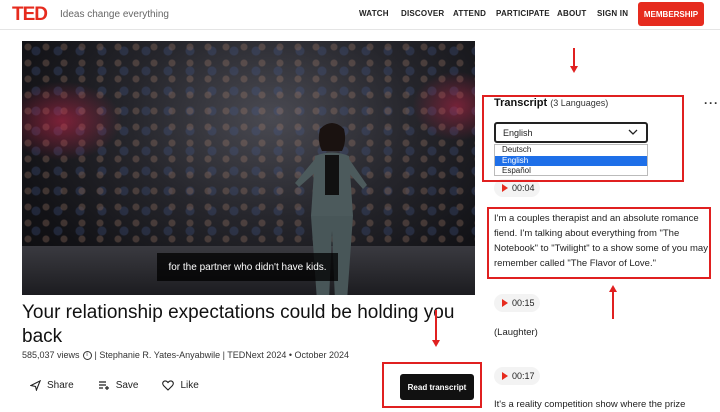 This screenshot has height=412, width=720. I want to click on nav-discover: DISCOVER, so click(422, 13).